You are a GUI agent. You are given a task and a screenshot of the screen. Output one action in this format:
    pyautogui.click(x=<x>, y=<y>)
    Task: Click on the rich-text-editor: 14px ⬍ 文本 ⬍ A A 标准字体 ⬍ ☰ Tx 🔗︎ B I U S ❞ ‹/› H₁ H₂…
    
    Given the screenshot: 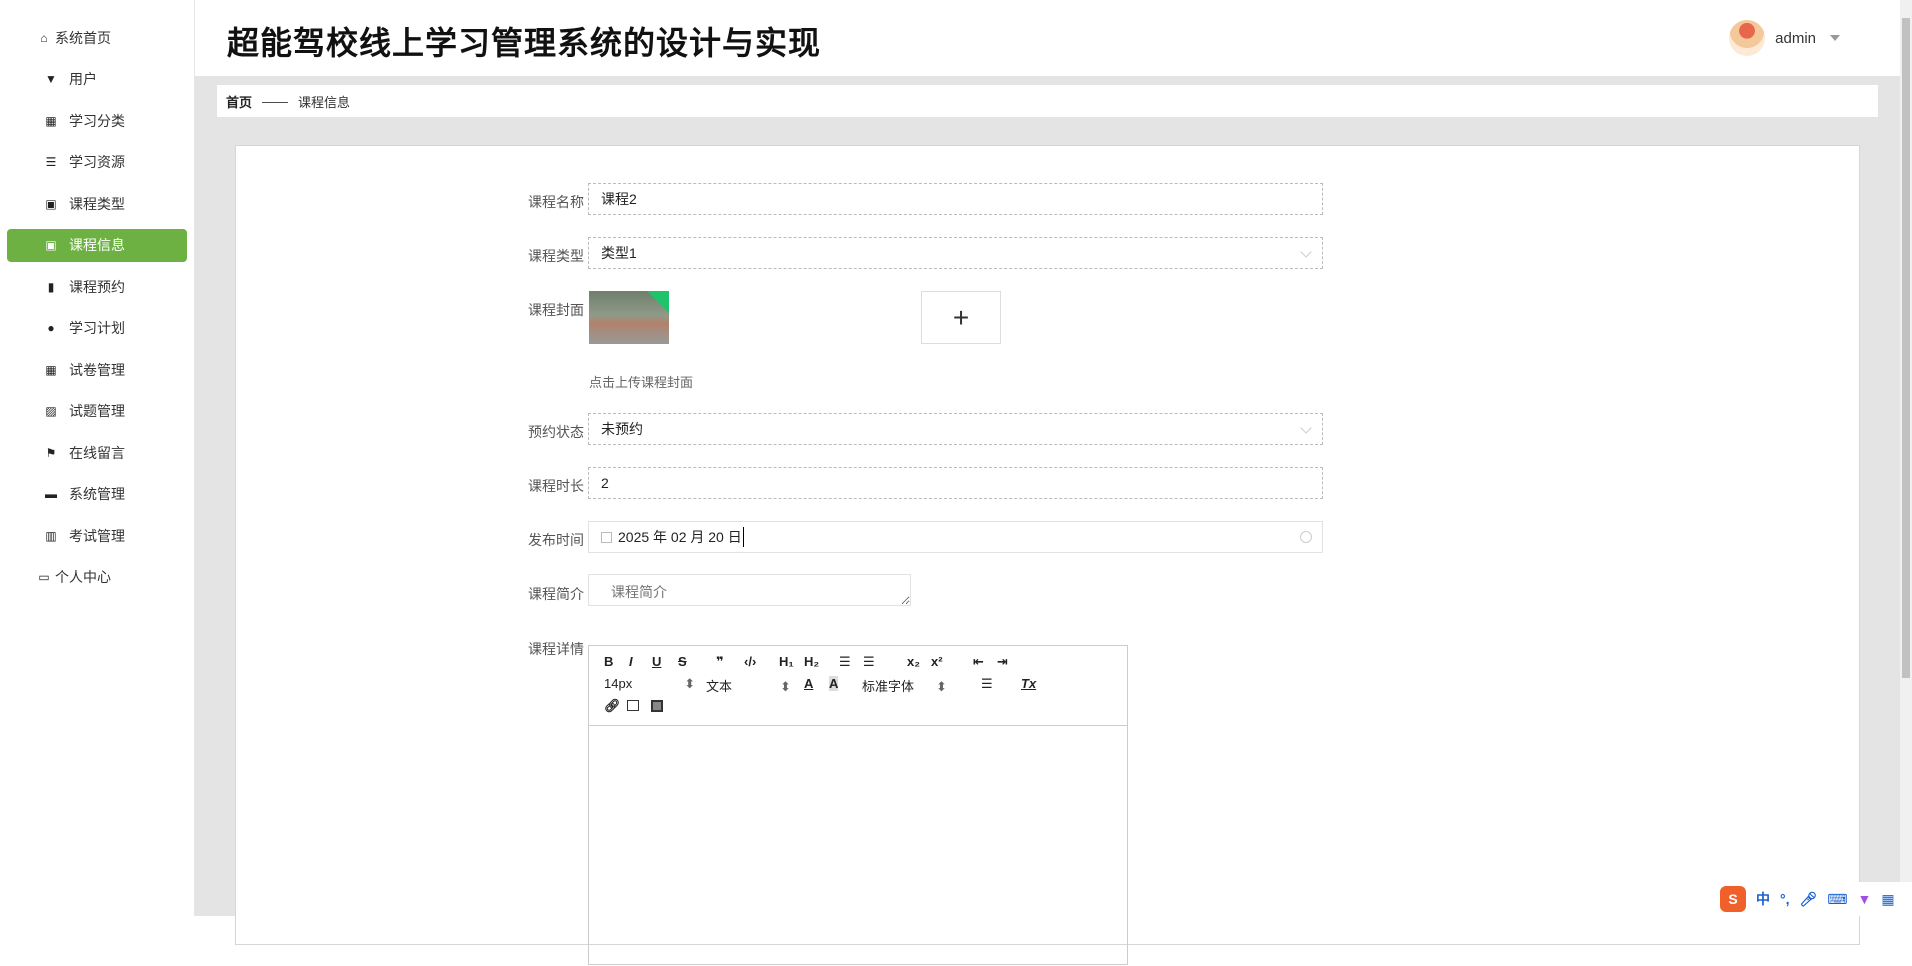 What is the action you would take?
    pyautogui.click(x=858, y=805)
    